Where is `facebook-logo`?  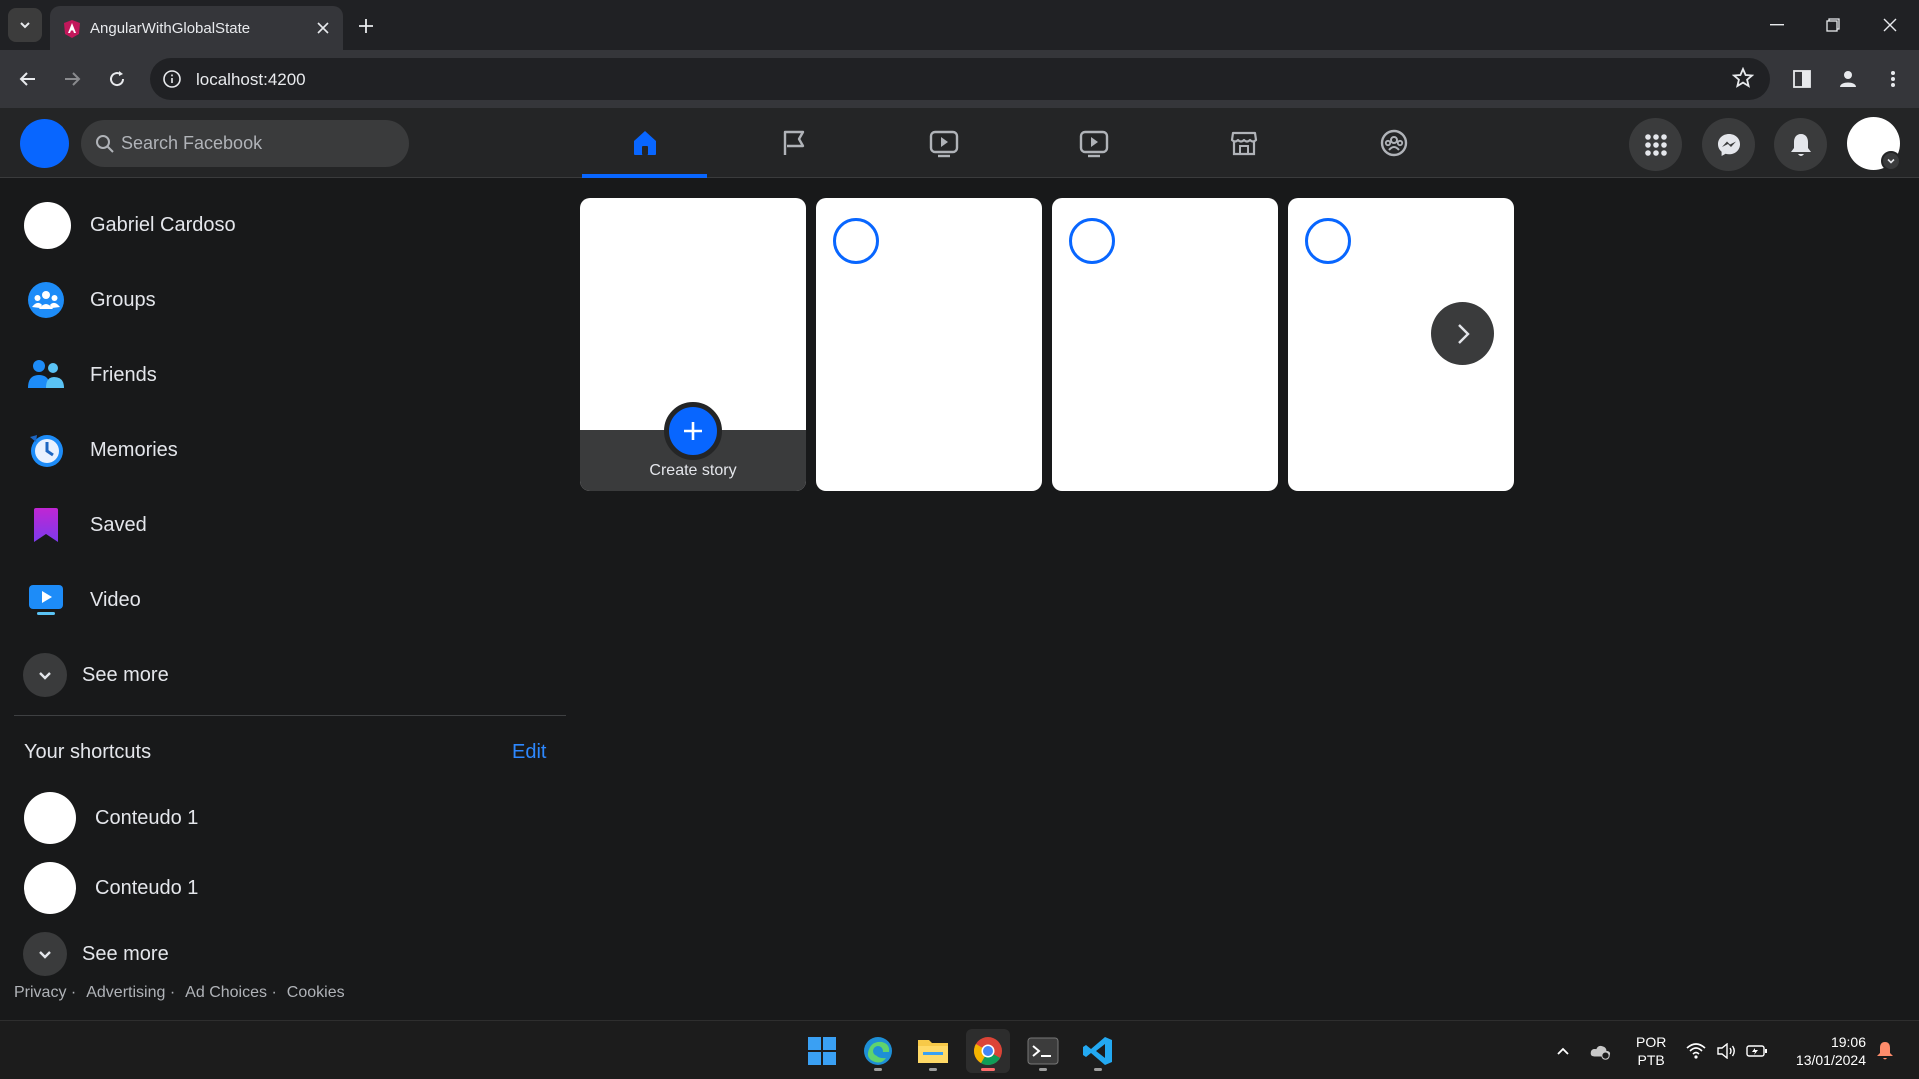
facebook-logo is located at coordinates (44, 143).